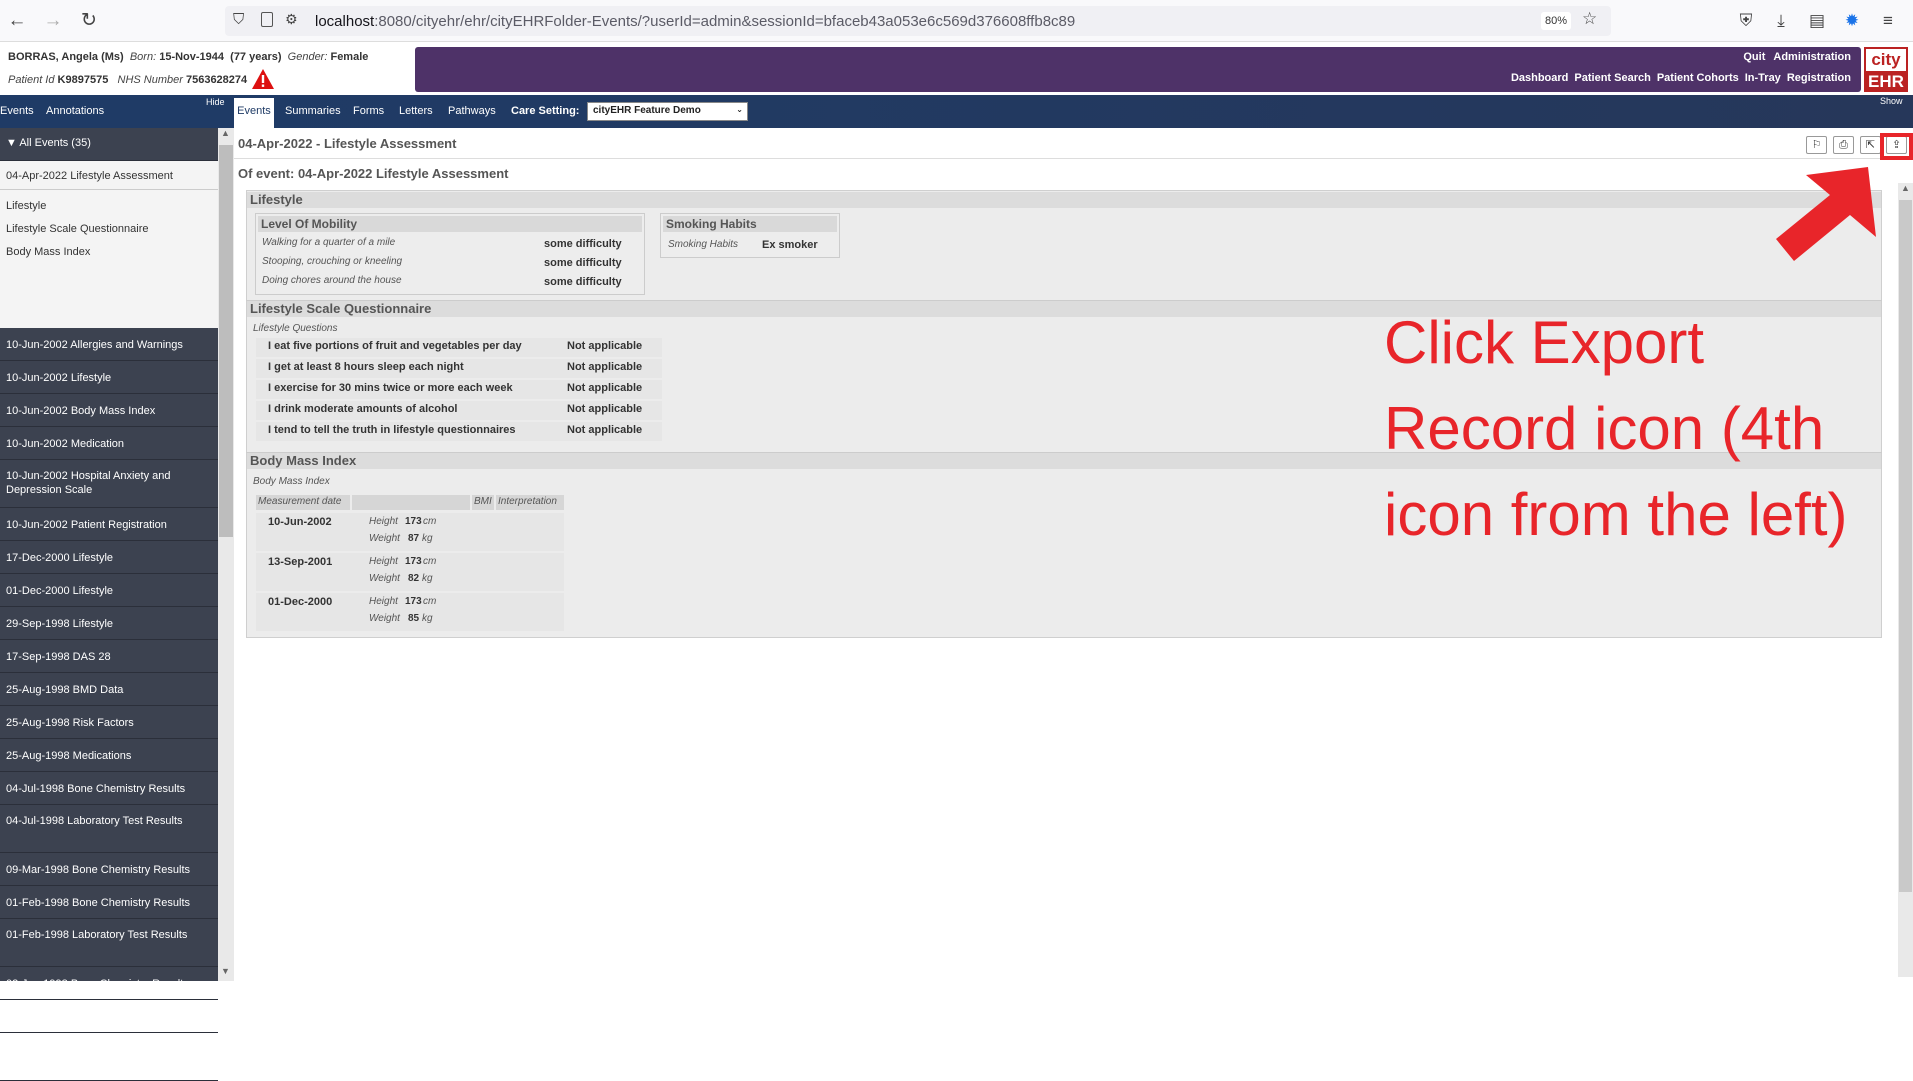 The width and height of the screenshot is (1913, 1081). Describe the element at coordinates (545, 111) in the screenshot. I see `care-setting-label: Care Setting:` at that location.